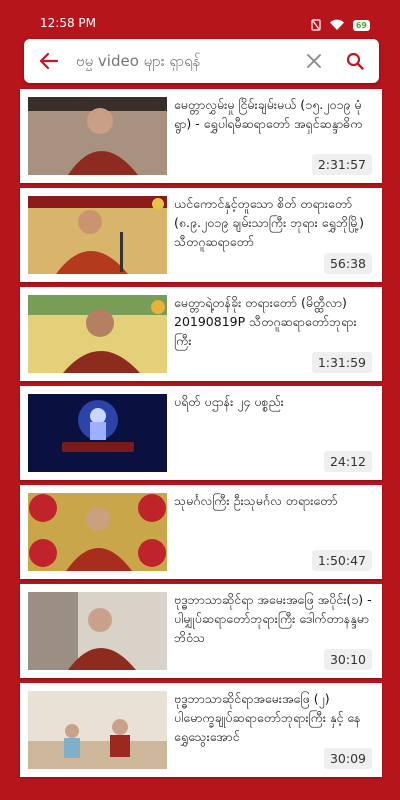  What do you see at coordinates (347, 263) in the screenshot?
I see `video-duration: 56:38` at bounding box center [347, 263].